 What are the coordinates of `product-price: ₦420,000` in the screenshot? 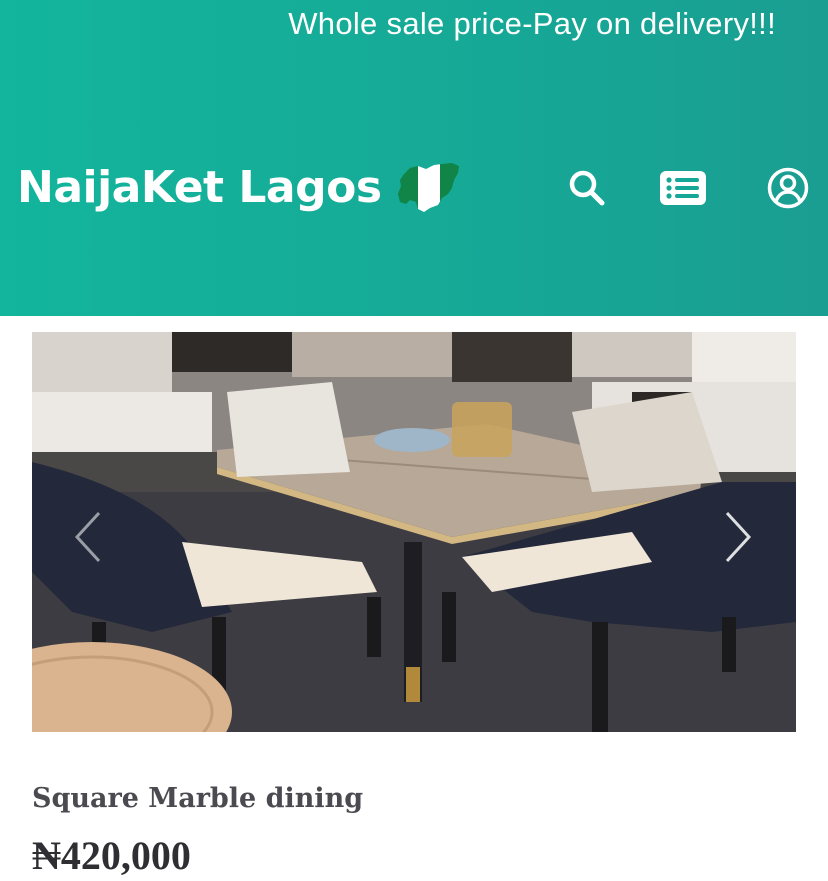 It's located at (111, 855).